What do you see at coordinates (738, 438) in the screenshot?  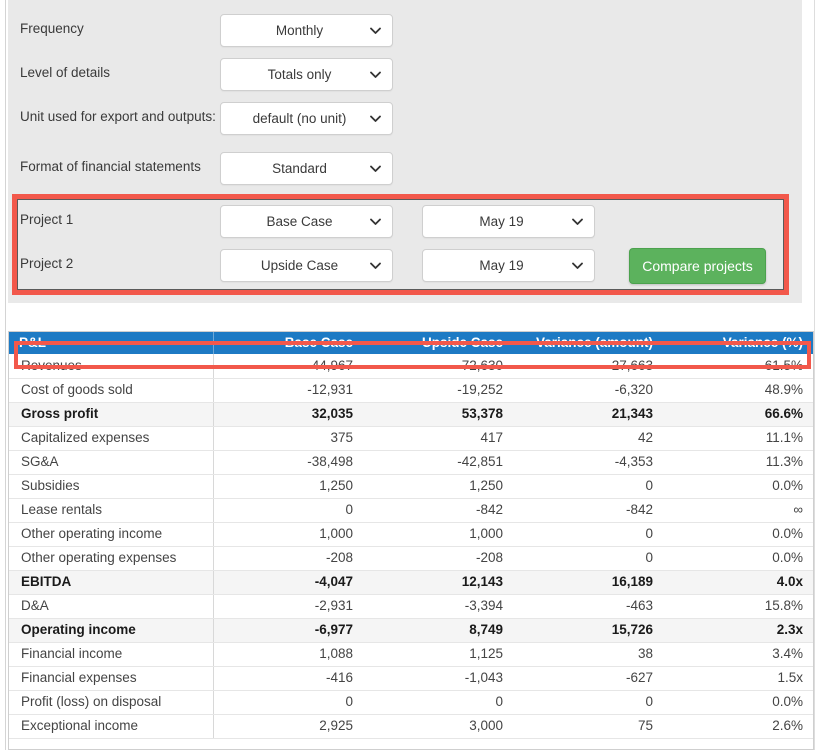 I see `cell-var-pct: 11.1%` at bounding box center [738, 438].